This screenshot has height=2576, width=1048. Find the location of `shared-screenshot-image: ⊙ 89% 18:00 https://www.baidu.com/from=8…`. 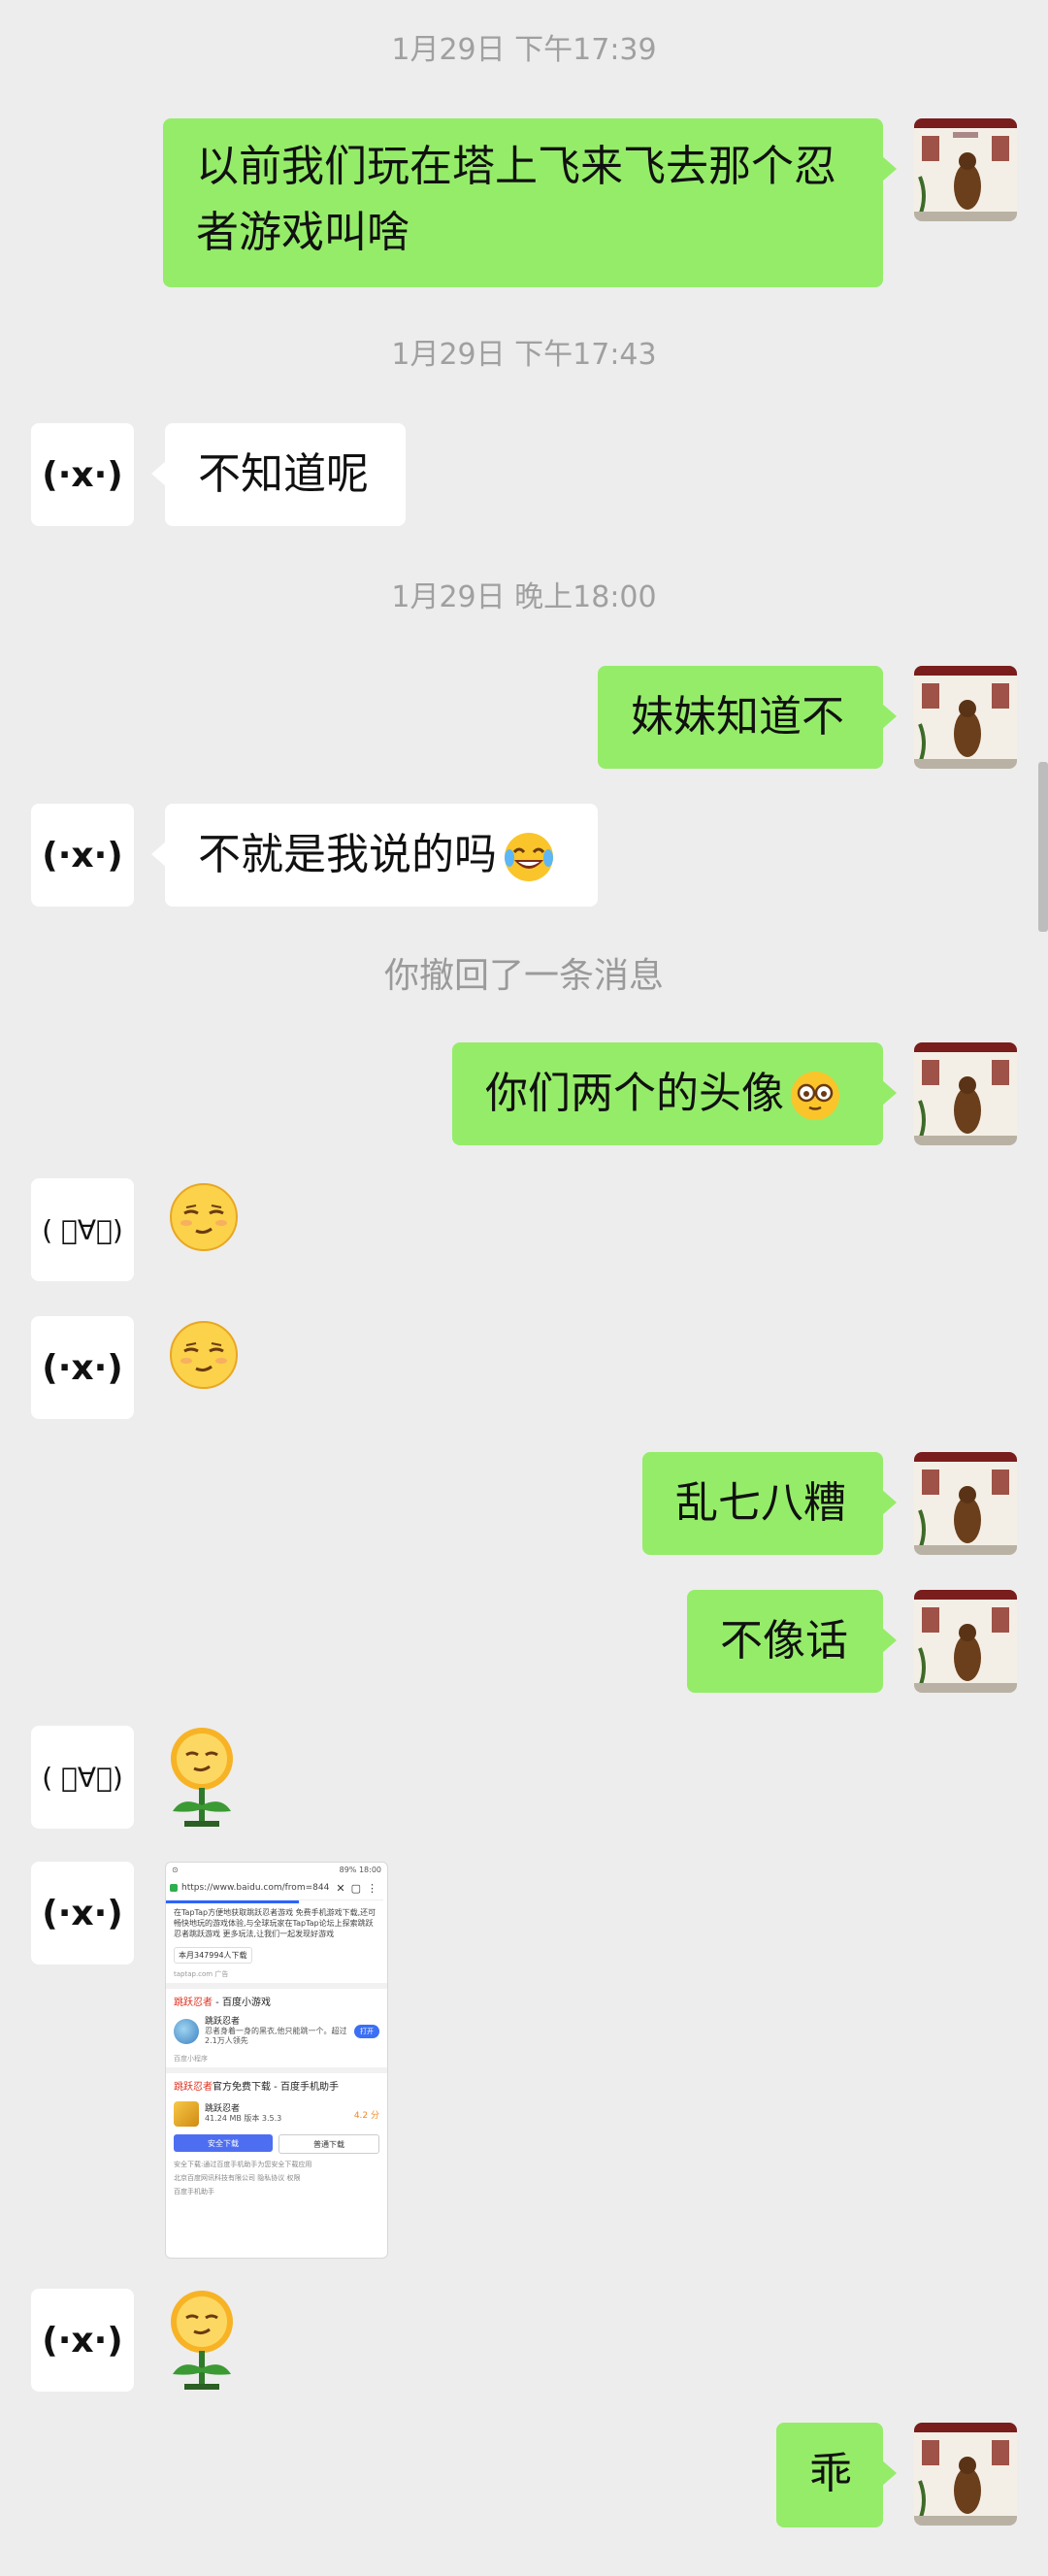

shared-screenshot-image: ⊙ 89% 18:00 https://www.baidu.com/from=8… is located at coordinates (276, 2060).